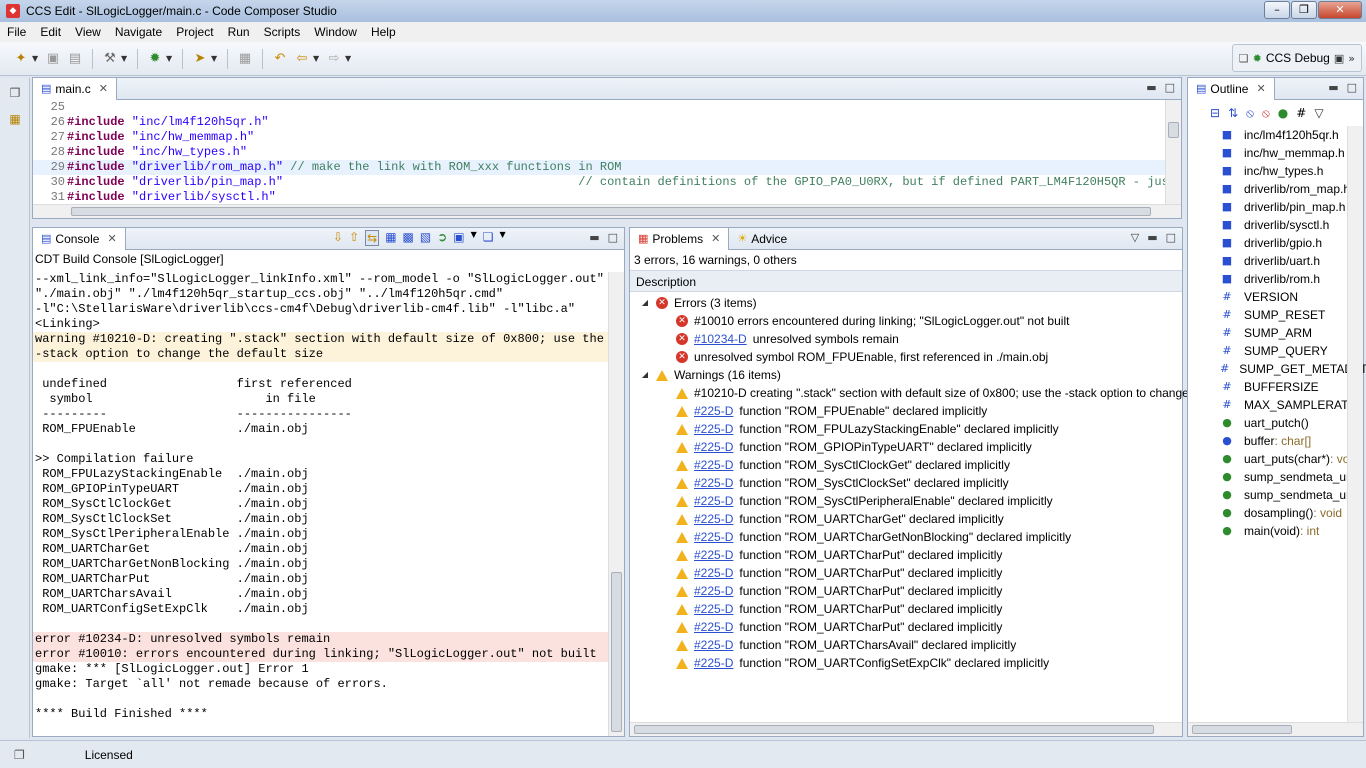 The height and width of the screenshot is (768, 1366). I want to click on outline-item: # VERSION, so click(1291, 297).